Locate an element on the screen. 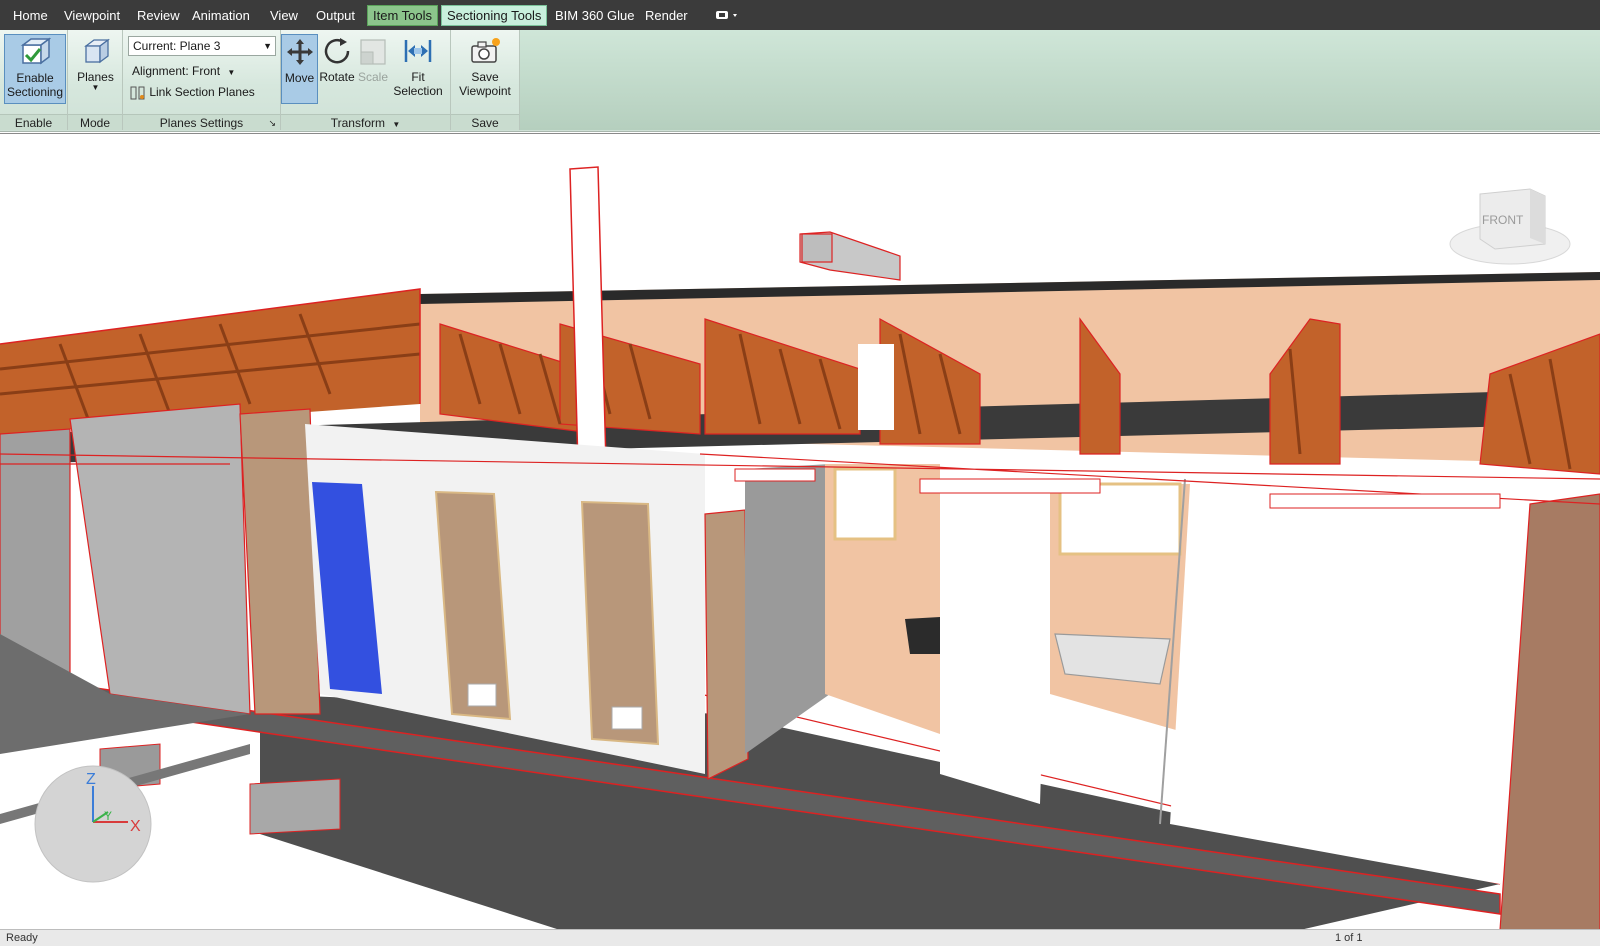 This screenshot has width=1600, height=946. group-label-planes-settings: Planes Settings ↘ is located at coordinates (201, 122).